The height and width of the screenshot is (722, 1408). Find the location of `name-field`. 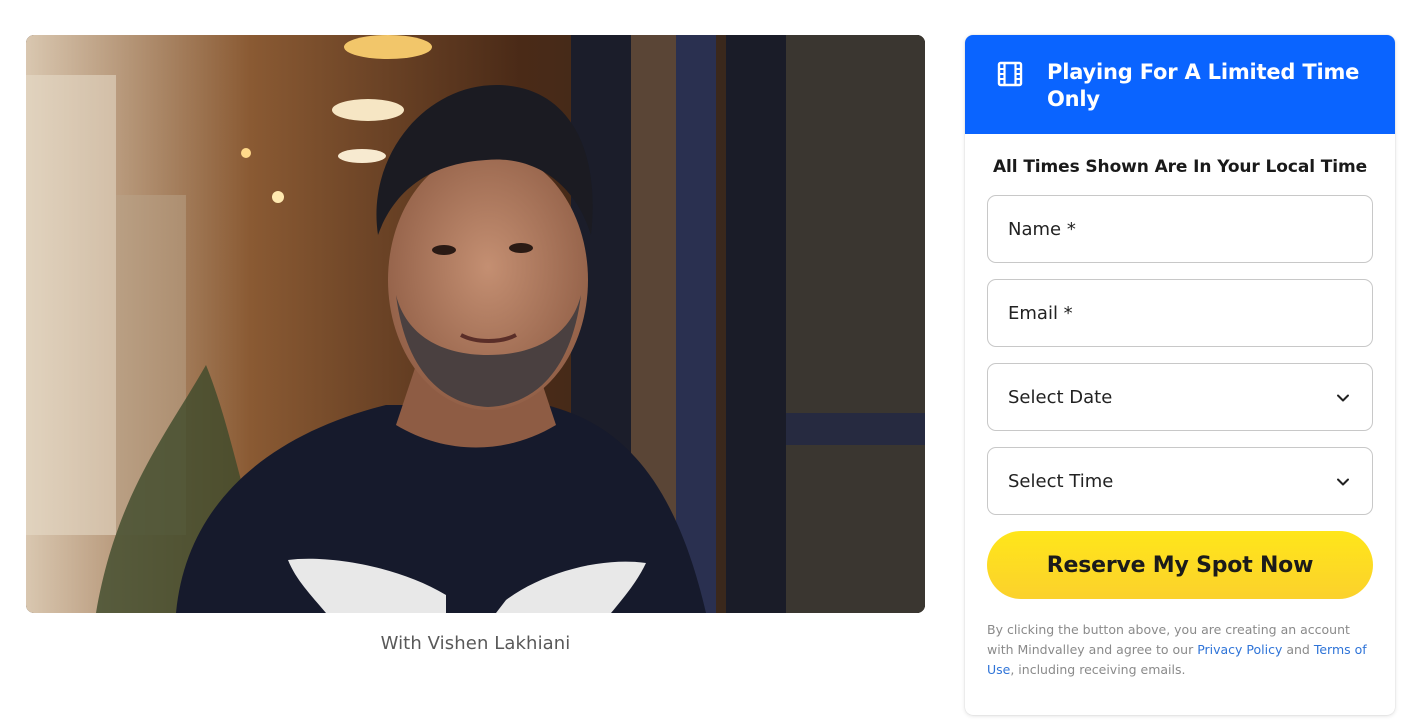

name-field is located at coordinates (1180, 229).